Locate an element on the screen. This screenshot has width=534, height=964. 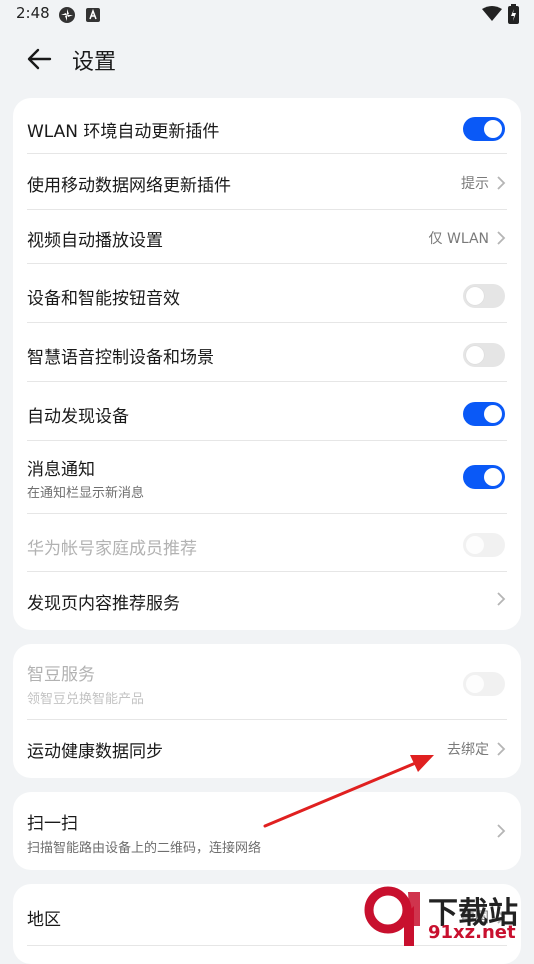
row-auto-discover: 自动发现设备 is located at coordinates (267, 411).